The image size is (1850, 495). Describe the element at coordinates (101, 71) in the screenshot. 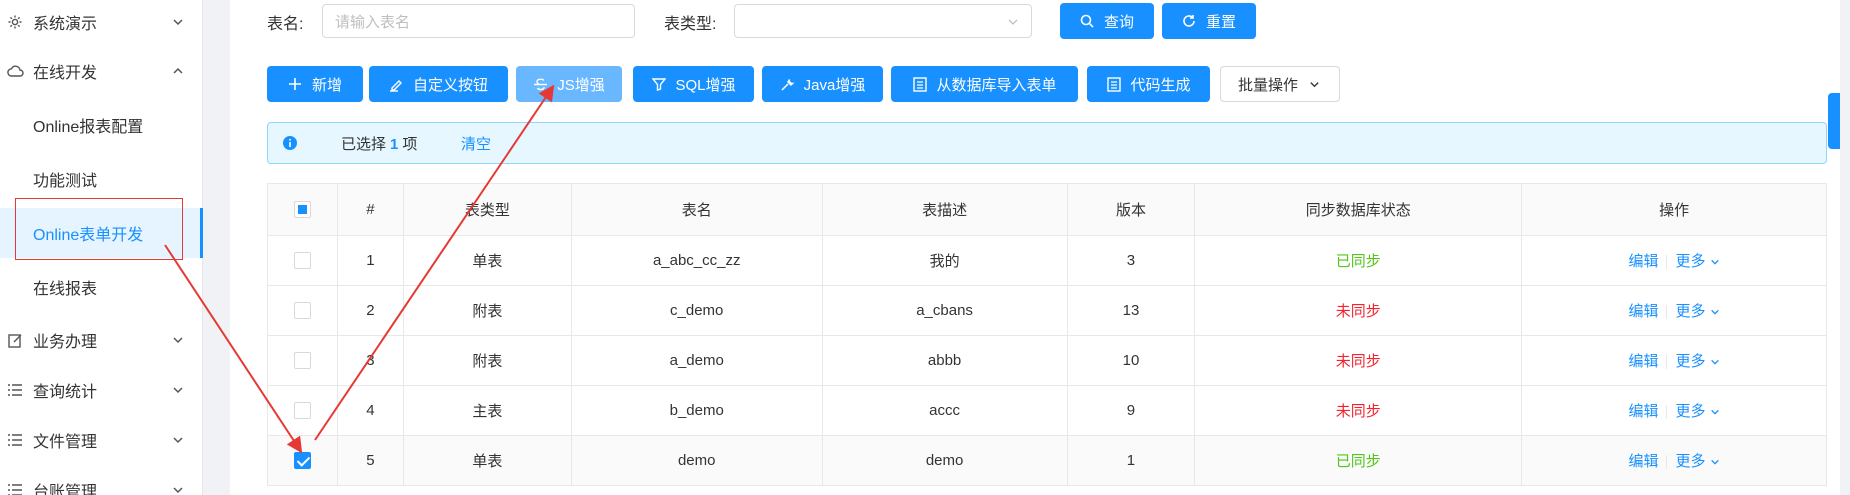

I see `sidebar-item-online-dev: 在线开发` at that location.